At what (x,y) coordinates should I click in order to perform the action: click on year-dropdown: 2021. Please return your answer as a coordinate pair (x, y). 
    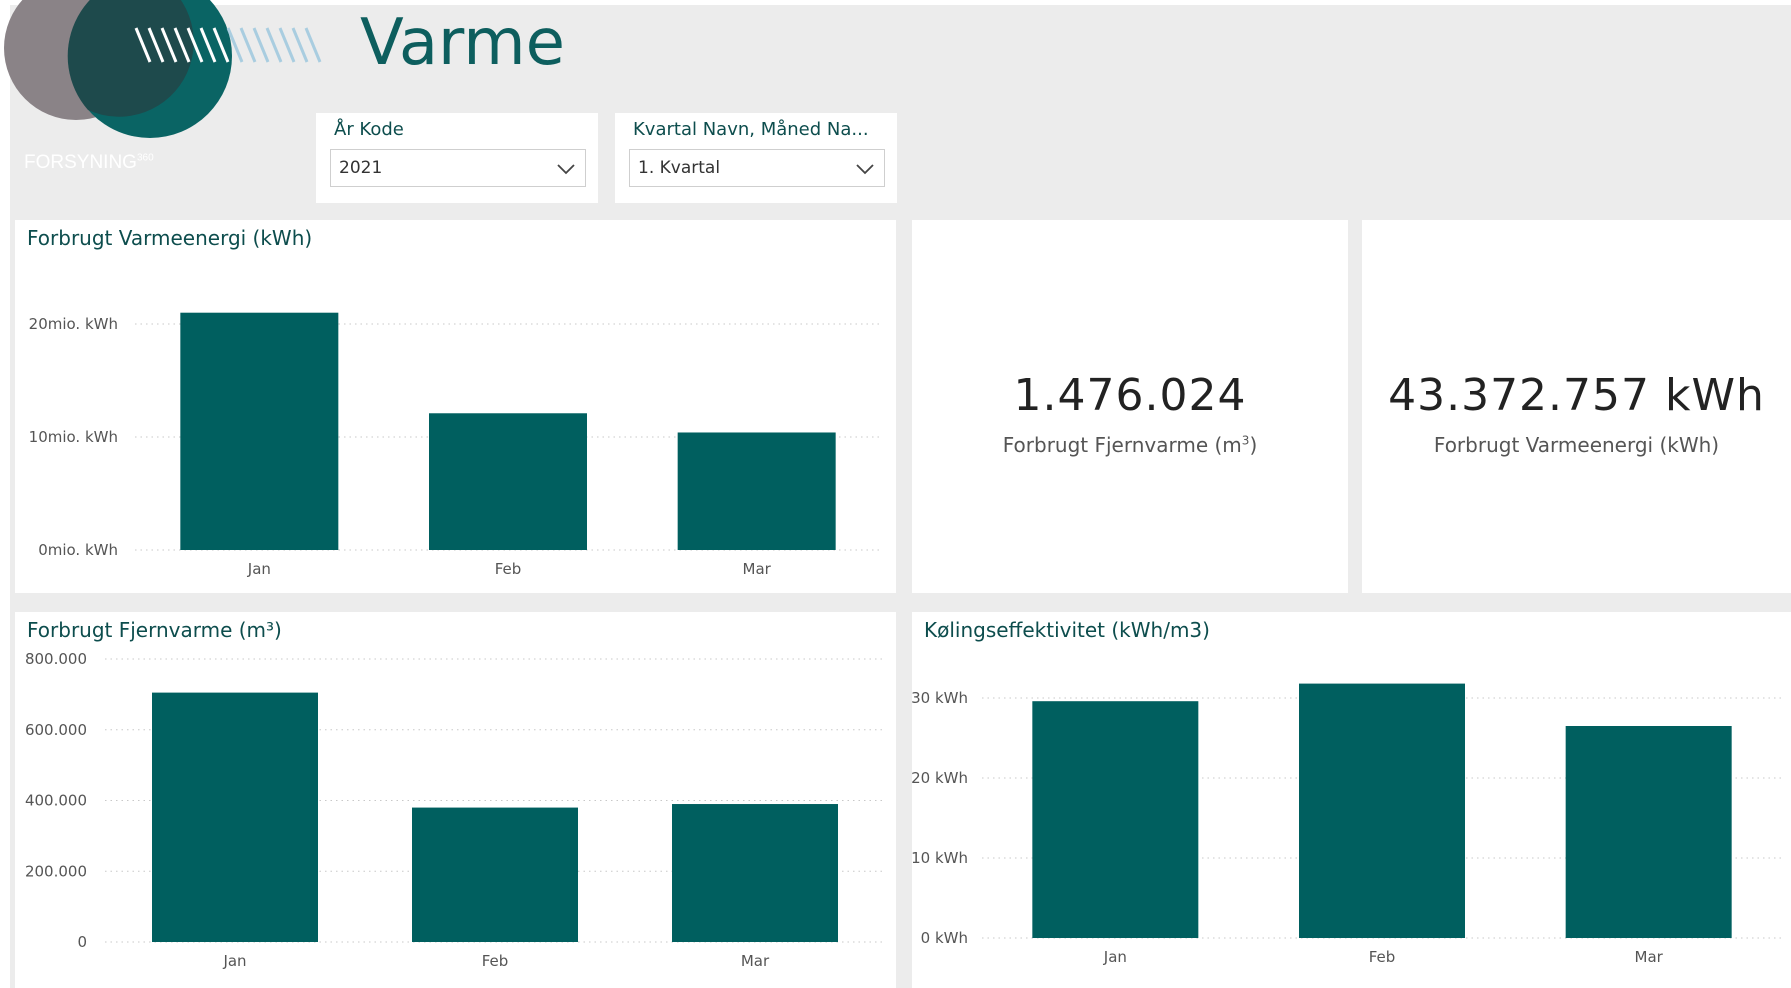
    Looking at the image, I should click on (458, 168).